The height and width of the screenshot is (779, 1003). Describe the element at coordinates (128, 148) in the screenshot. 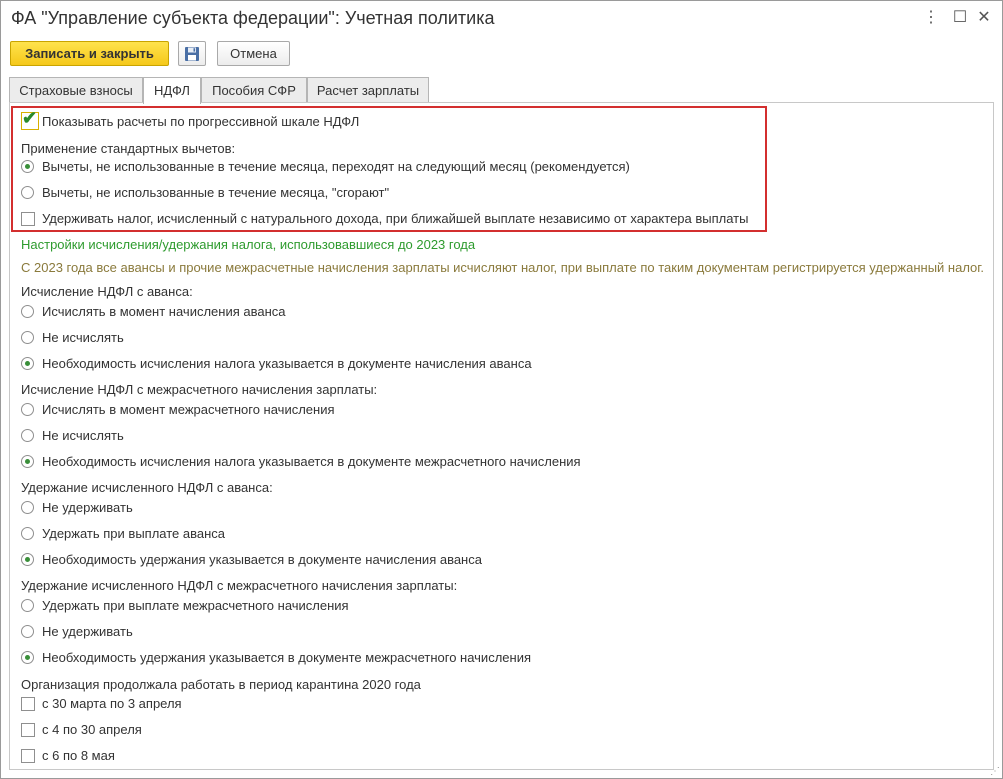

I see `deductions-heading: Применение стандартных вычетов:` at that location.